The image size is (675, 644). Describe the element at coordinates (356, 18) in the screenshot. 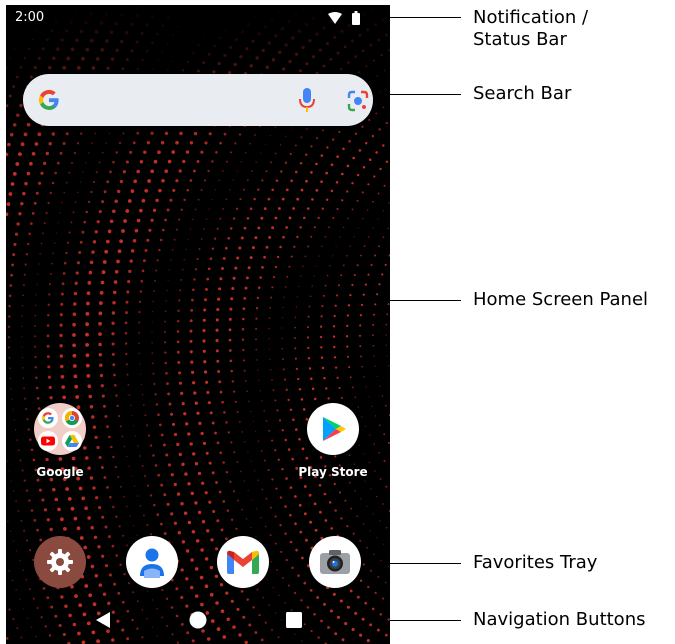

I see `battery-icon` at that location.